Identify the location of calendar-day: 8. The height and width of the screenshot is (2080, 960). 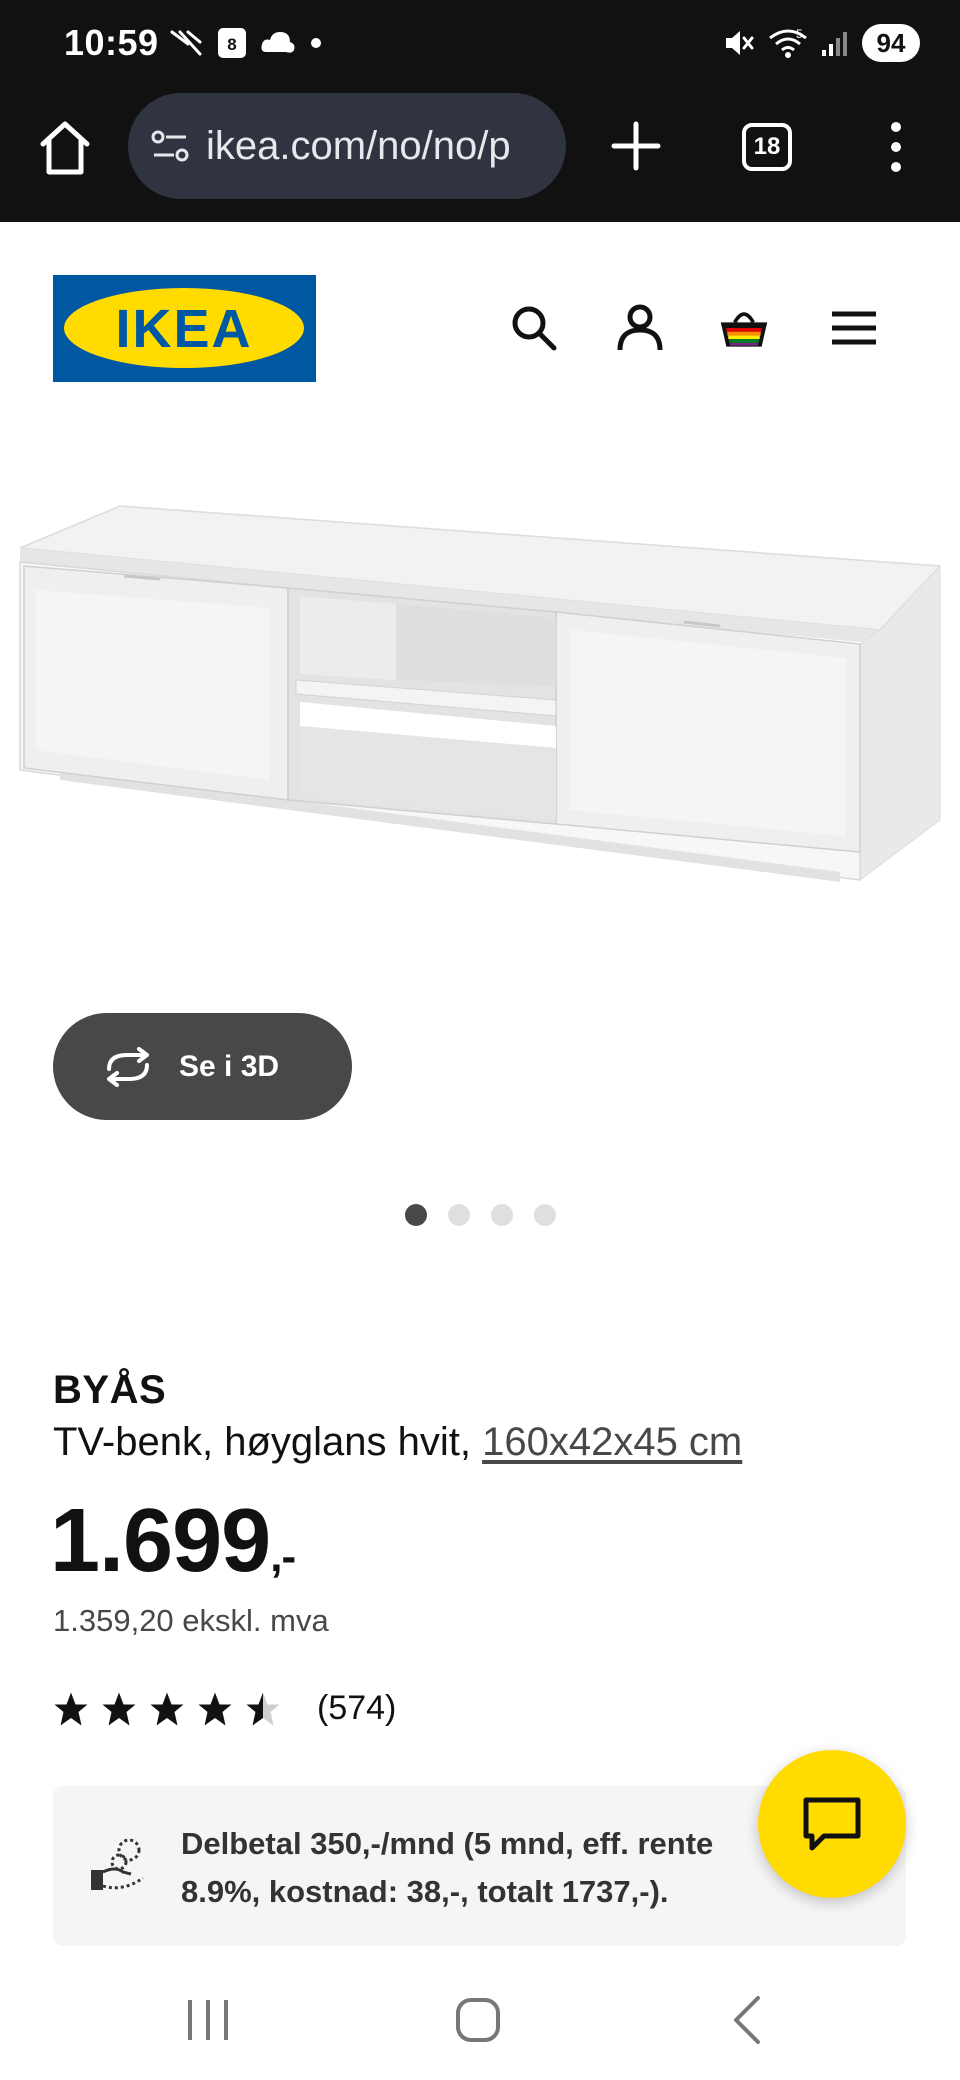
(232, 44).